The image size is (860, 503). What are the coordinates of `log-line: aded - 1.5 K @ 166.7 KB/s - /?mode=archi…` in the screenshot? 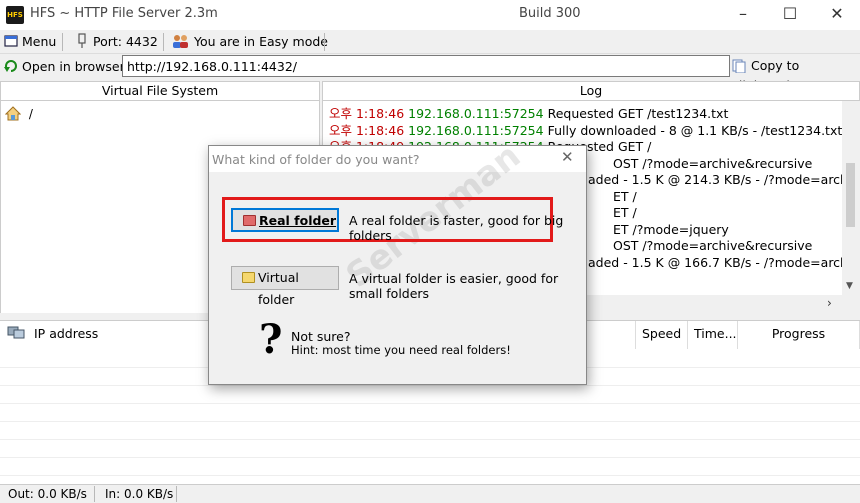 It's located at (723, 263).